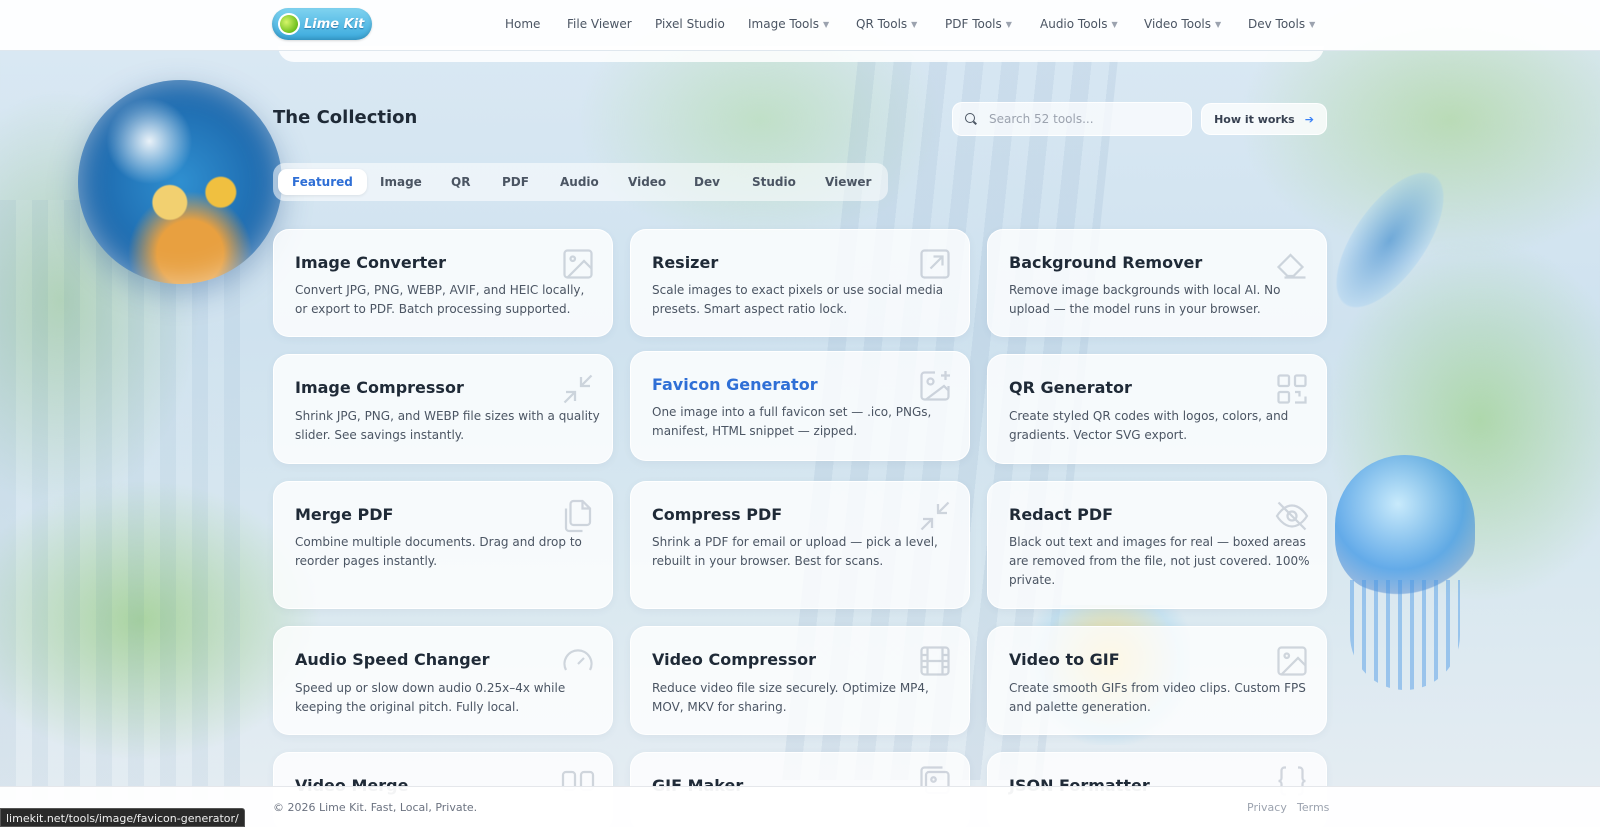 The image size is (1600, 827). Describe the element at coordinates (1313, 807) in the screenshot. I see `footer-link-terms: Terms` at that location.